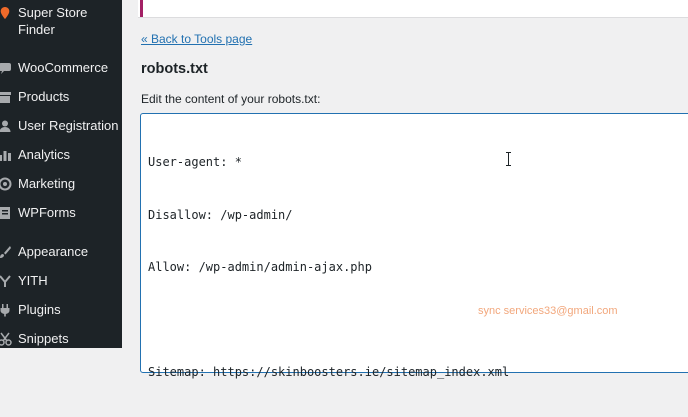 This screenshot has width=688, height=417. What do you see at coordinates (44, 96) in the screenshot?
I see `menu-label: Products` at bounding box center [44, 96].